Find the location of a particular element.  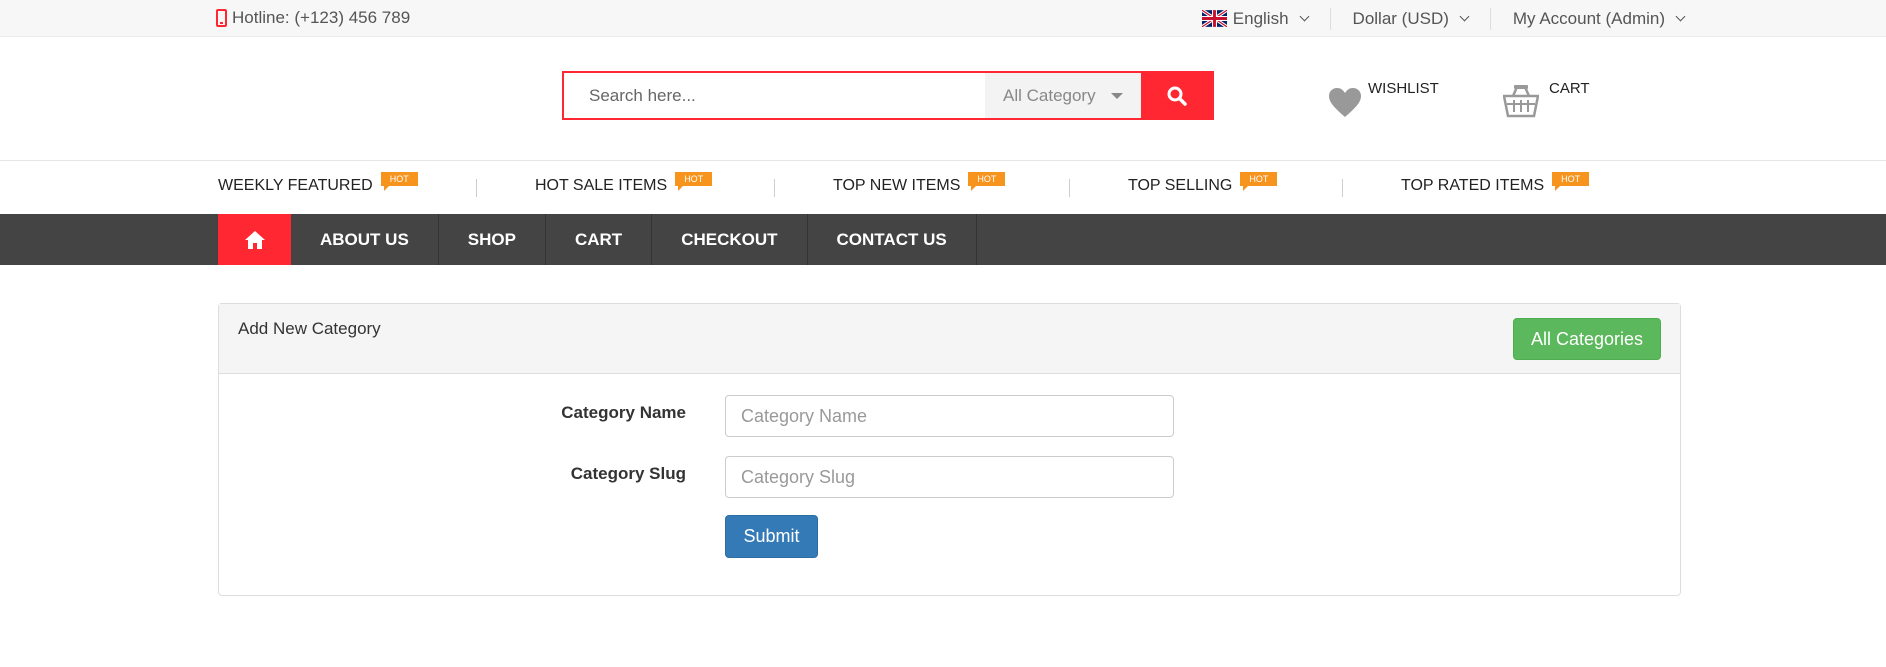

main-nav: ABOUT US SHOP CART CHECKOUT CONTACT US is located at coordinates (943, 239).